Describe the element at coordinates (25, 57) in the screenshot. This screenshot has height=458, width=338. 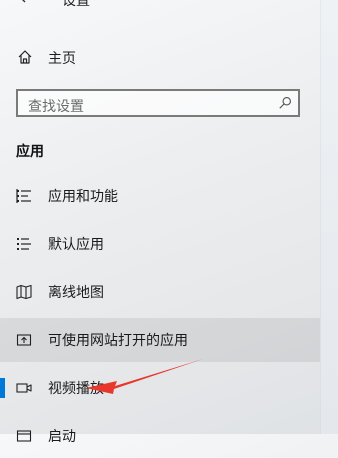
I see `home-icon` at that location.